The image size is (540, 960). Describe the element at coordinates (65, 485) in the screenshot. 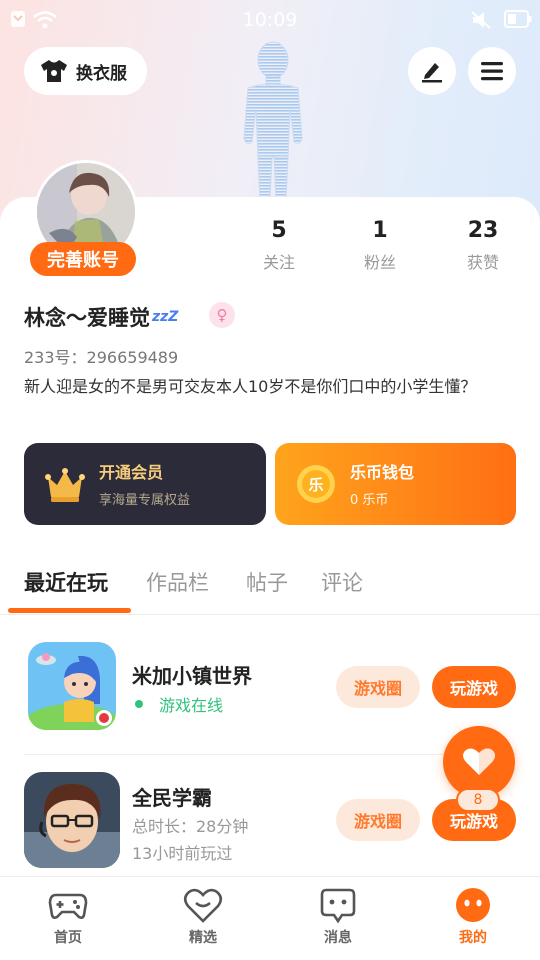

I see `crown-icon` at that location.